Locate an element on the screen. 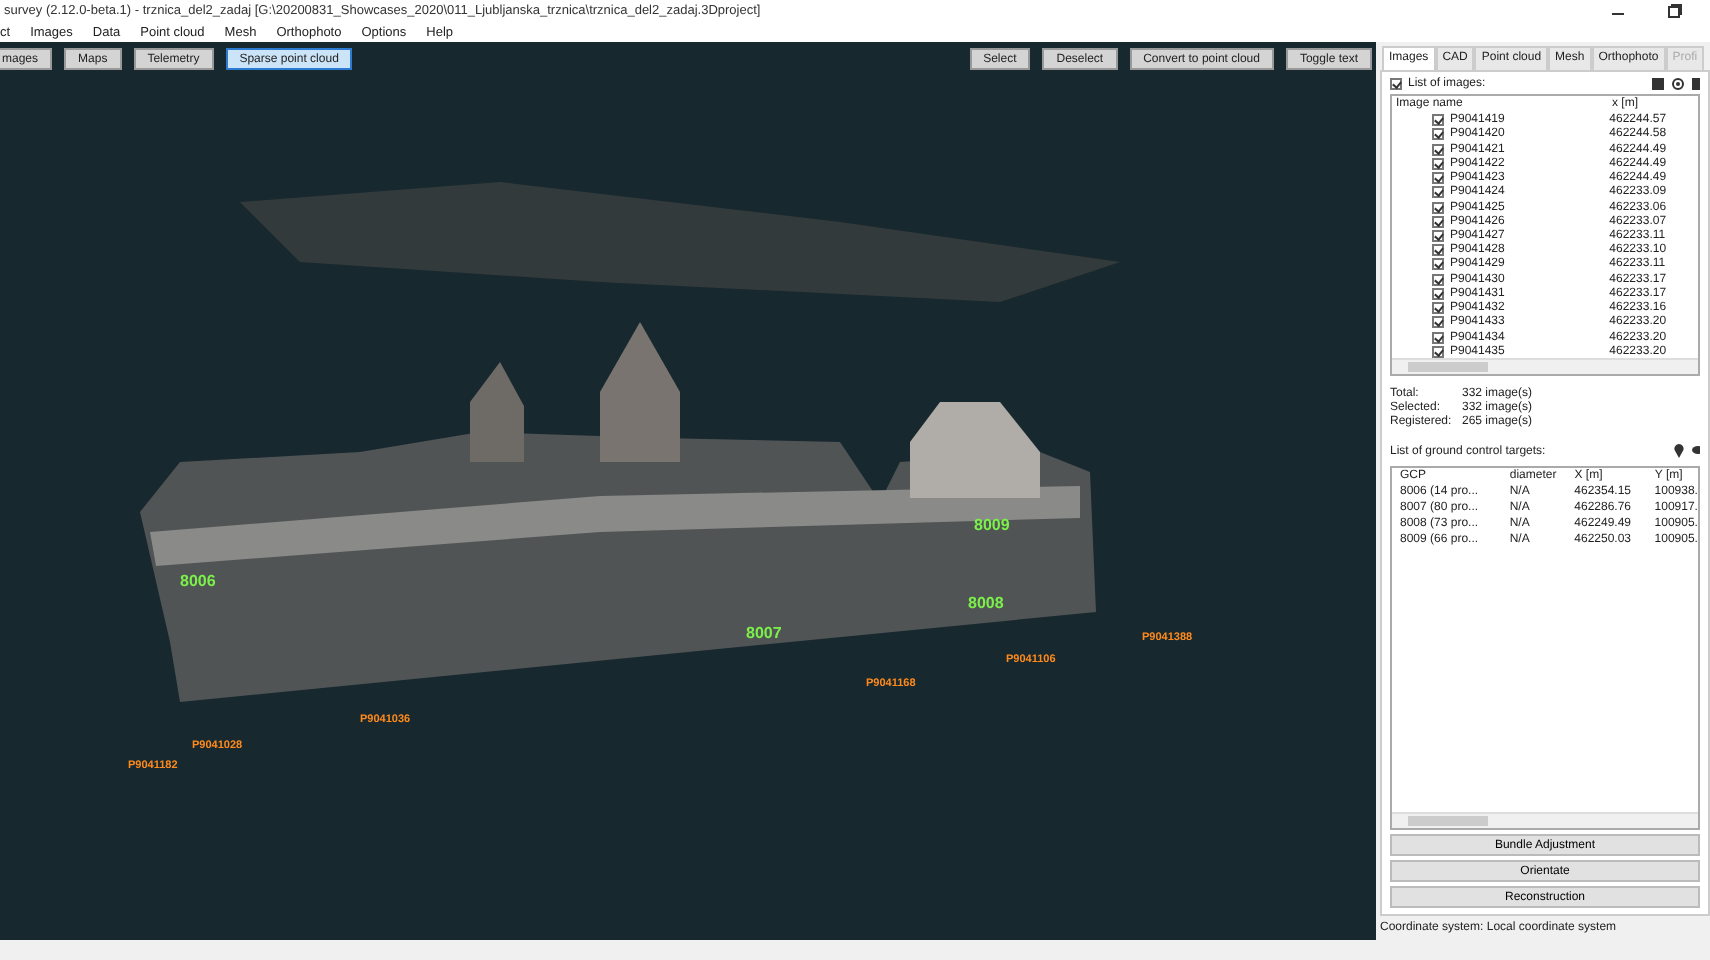 The width and height of the screenshot is (1710, 960). restore-icon is located at coordinates (1675, 11).